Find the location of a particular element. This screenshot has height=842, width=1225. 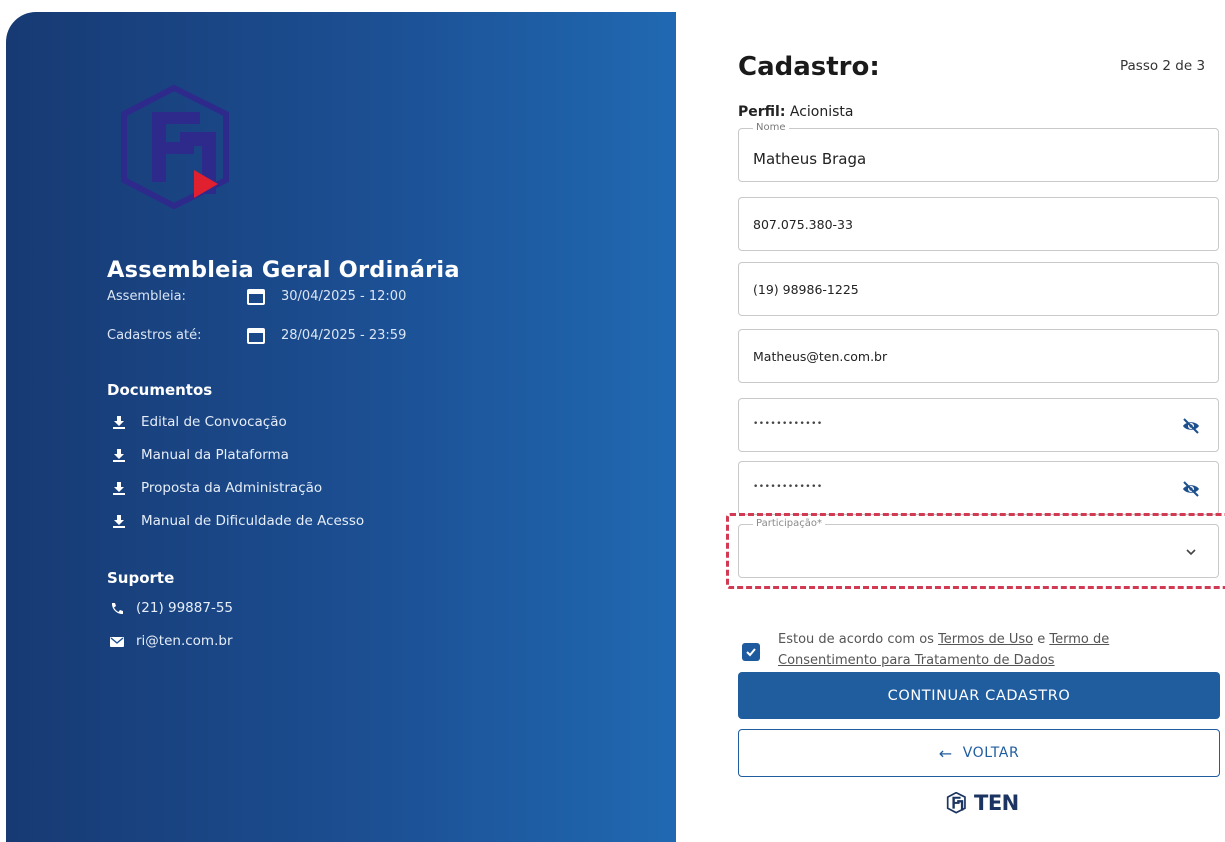

name-field: Nome Matheus Braga is located at coordinates (978, 152).